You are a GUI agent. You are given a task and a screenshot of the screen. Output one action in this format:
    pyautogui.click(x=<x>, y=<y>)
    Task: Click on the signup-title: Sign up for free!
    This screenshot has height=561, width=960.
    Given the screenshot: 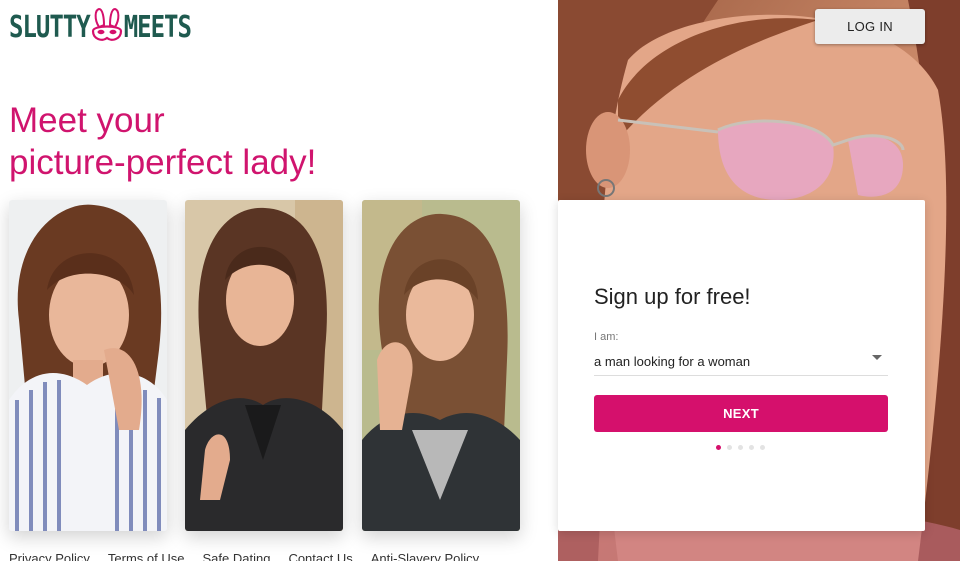 What is the action you would take?
    pyautogui.click(x=672, y=296)
    